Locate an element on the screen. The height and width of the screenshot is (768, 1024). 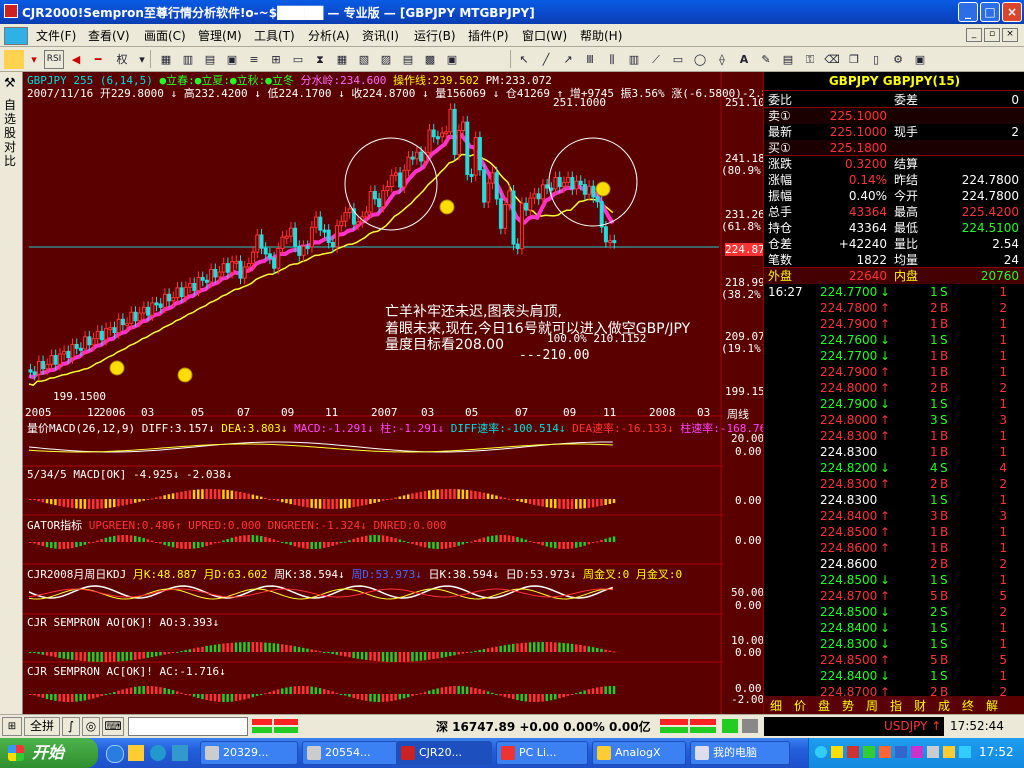
grid-icon: ▦ is located at coordinates (166, 59).